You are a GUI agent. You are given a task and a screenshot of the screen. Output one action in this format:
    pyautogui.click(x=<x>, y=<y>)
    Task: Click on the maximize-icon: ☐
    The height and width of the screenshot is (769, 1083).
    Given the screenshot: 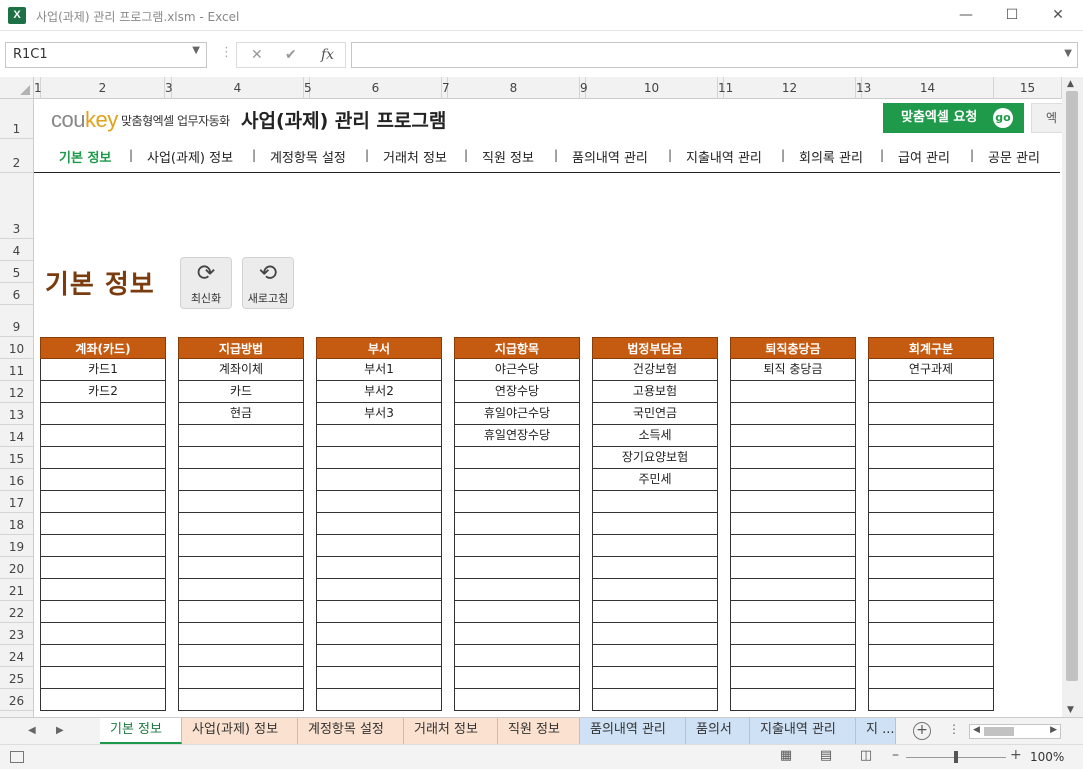 What is the action you would take?
    pyautogui.click(x=1012, y=15)
    